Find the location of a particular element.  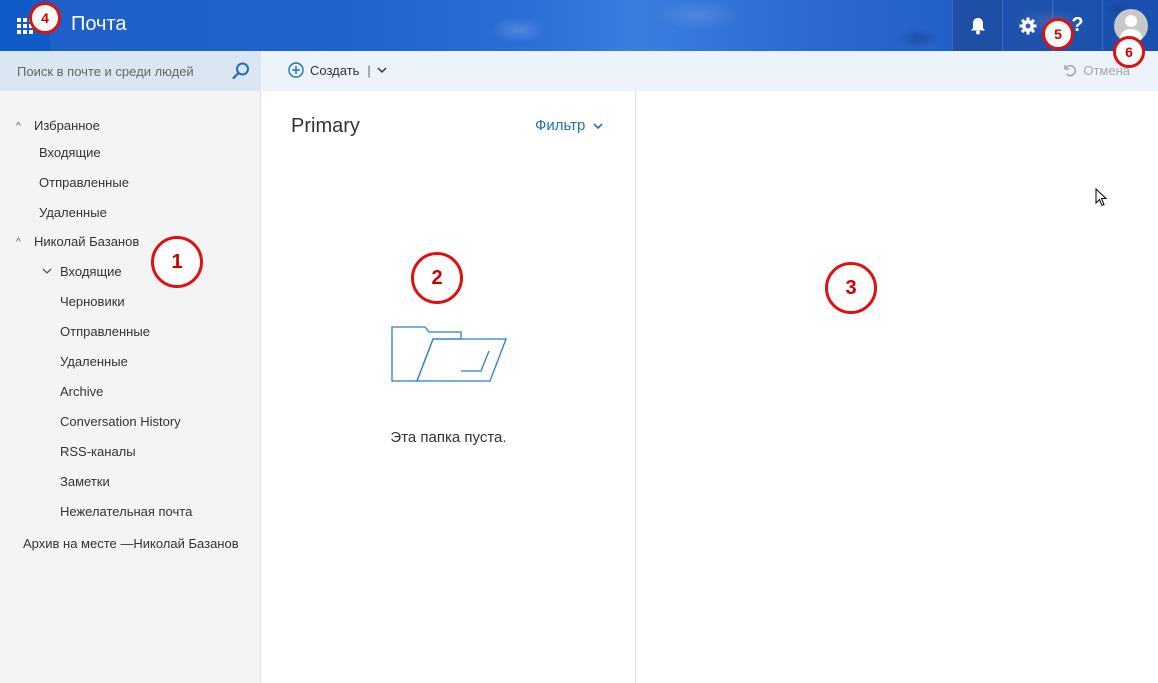

folder-sent: Отправленные is located at coordinates (105, 331).